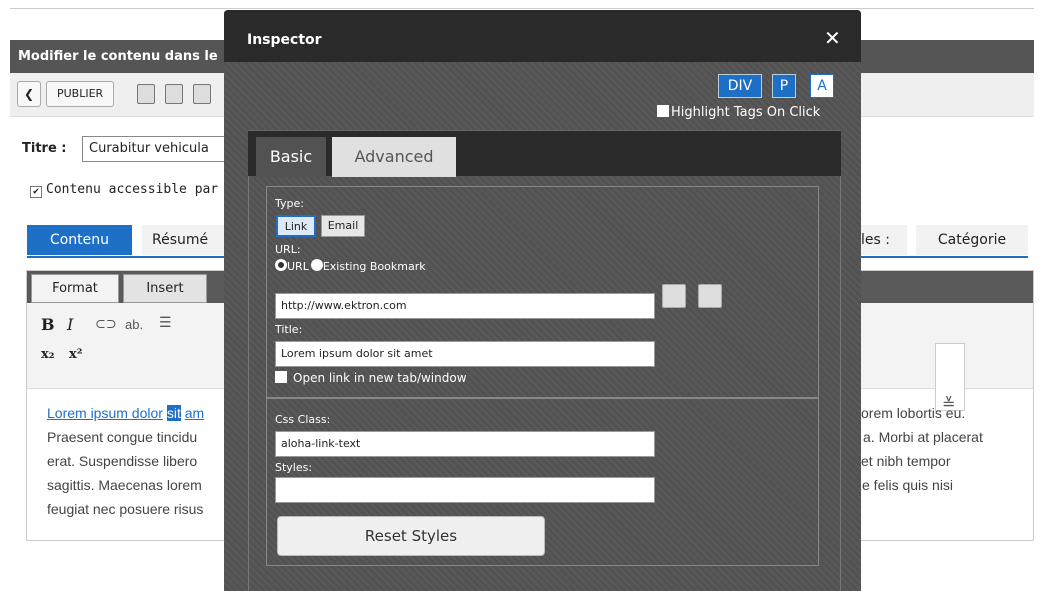 This screenshot has height=591, width=1044. I want to click on document-arrow-icon, so click(174, 94).